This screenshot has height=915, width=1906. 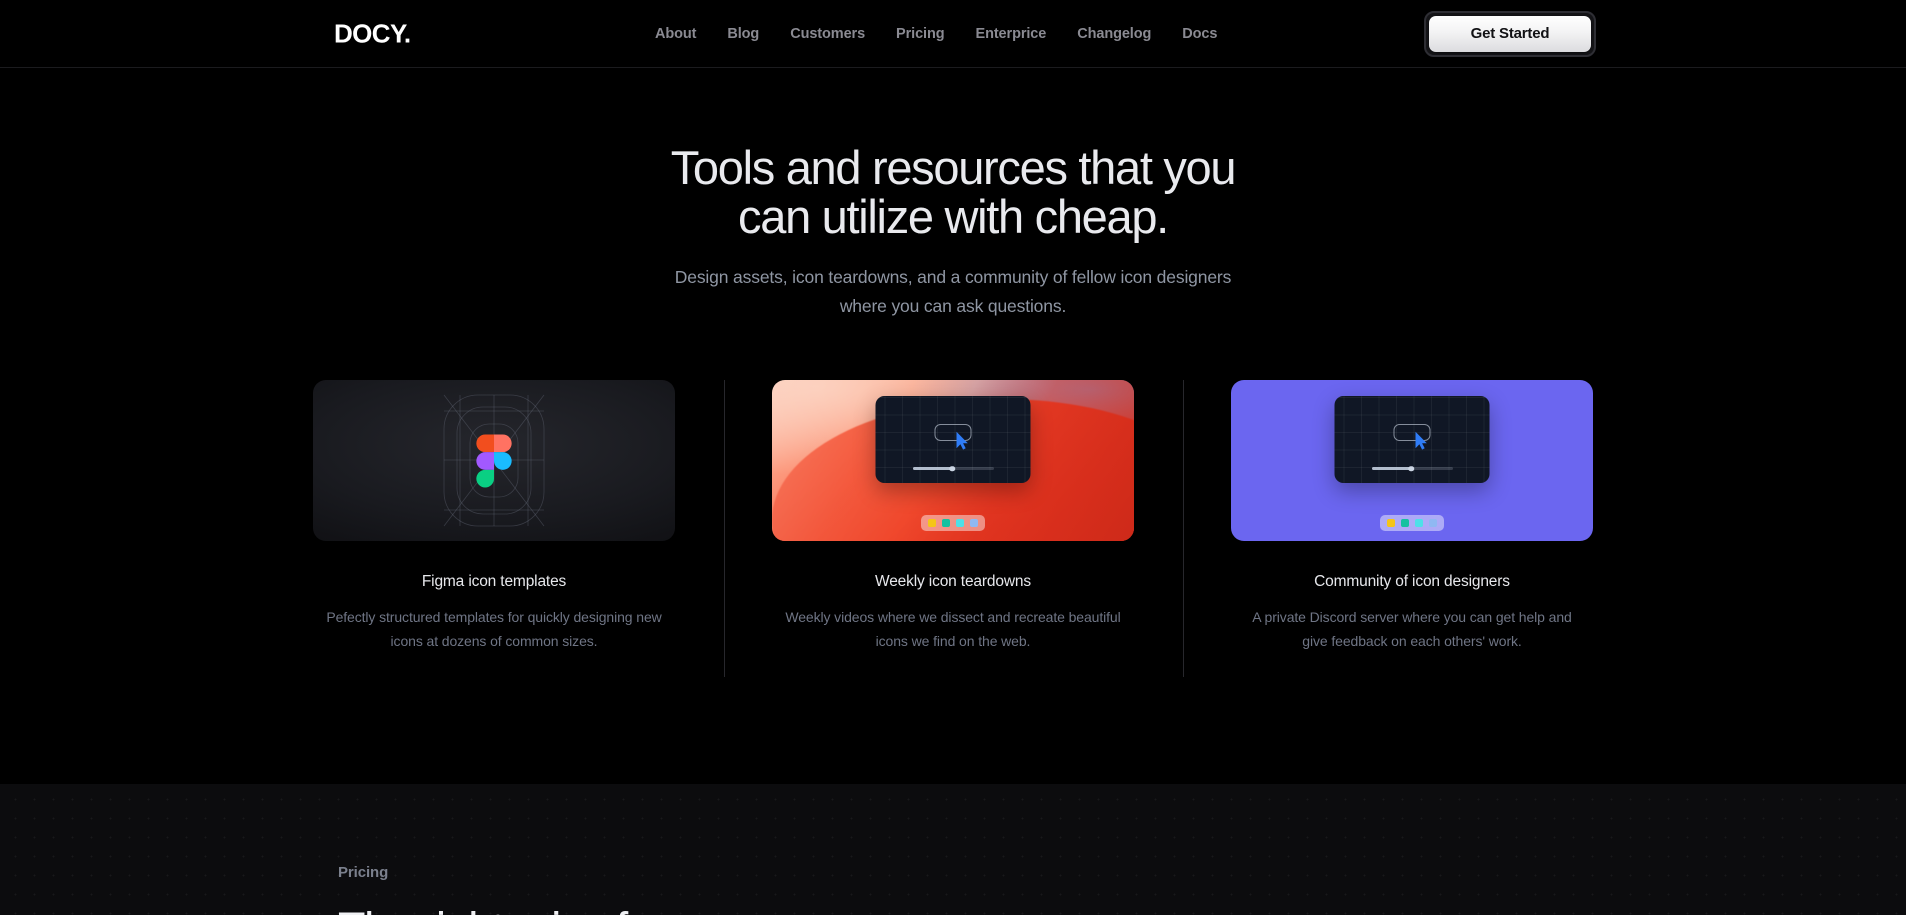 I want to click on figma-grid-artwork, so click(x=494, y=460).